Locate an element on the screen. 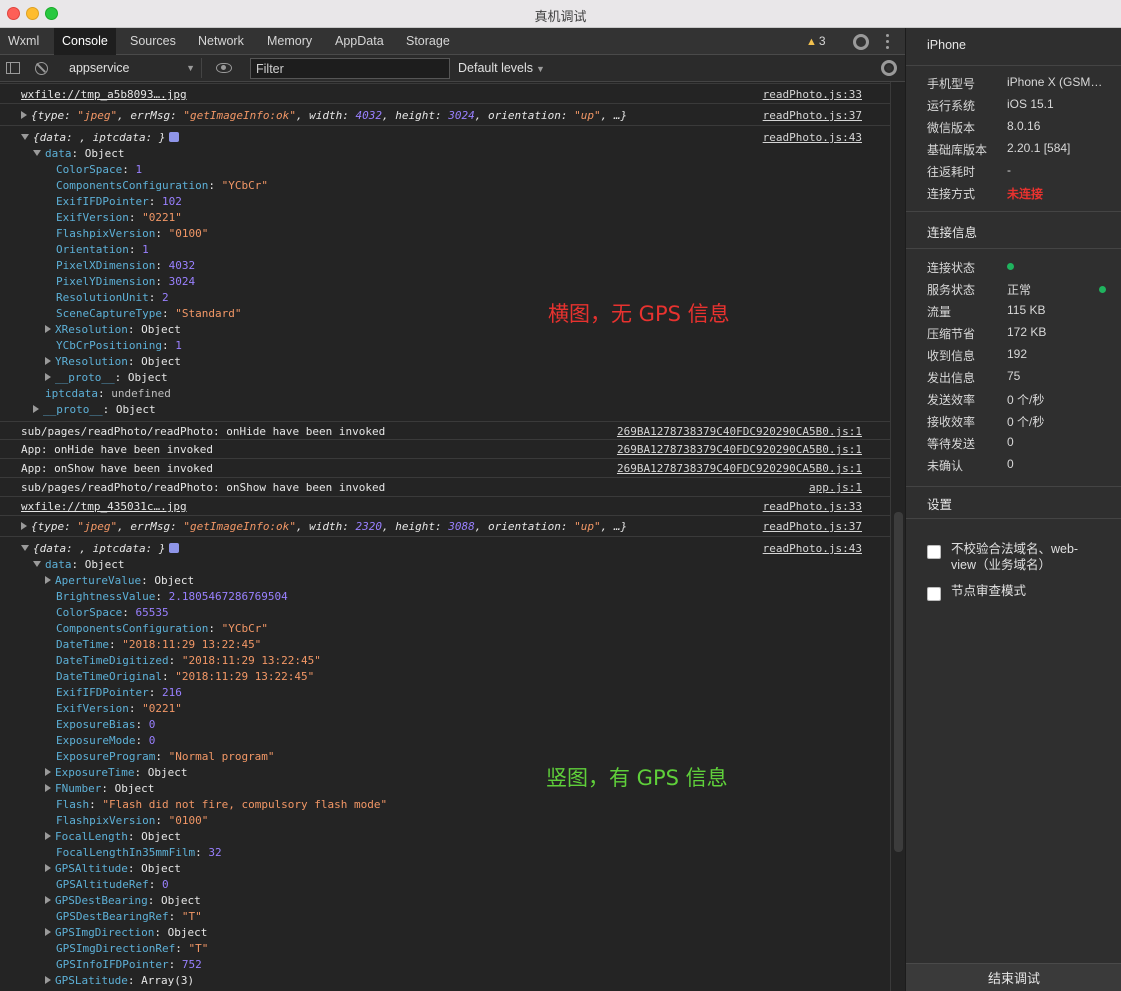 The width and height of the screenshot is (1121, 991). property-key: FocalLength is located at coordinates (91, 836).